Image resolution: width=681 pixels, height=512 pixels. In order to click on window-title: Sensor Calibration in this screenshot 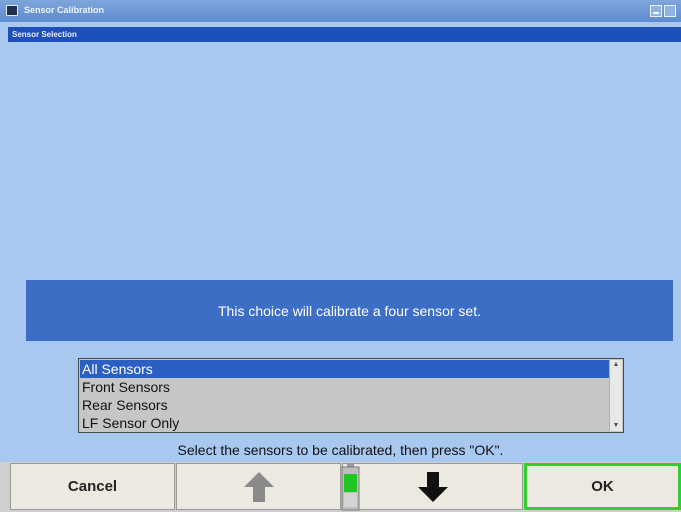, I will do `click(64, 10)`.